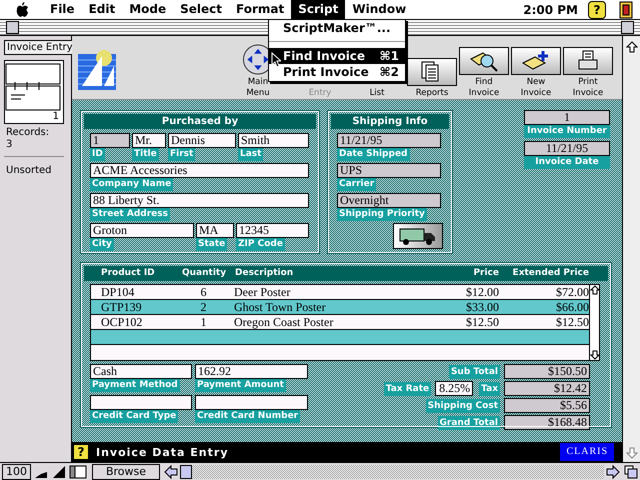  What do you see at coordinates (97, 154) in the screenshot?
I see `field-label: ID` at bounding box center [97, 154].